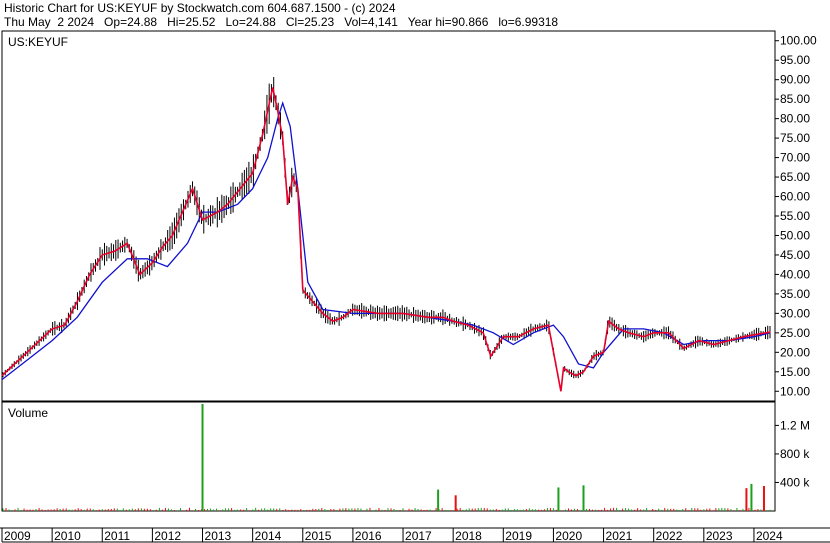  Describe the element at coordinates (38, 42) in the screenshot. I see `symbol-label: US:KEYUF` at that location.